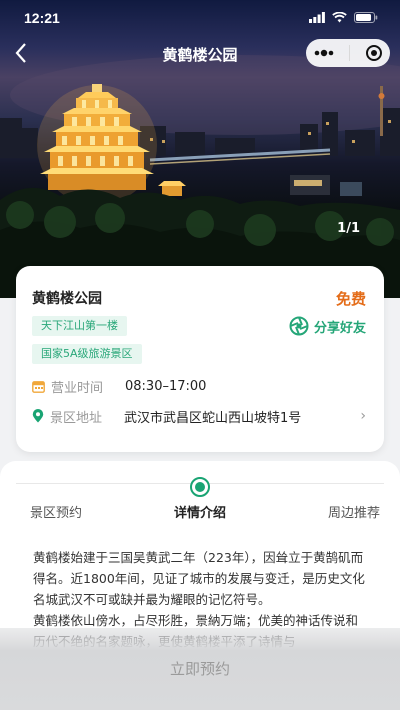  I want to click on status-bar: 12:21, so click(200, 19).